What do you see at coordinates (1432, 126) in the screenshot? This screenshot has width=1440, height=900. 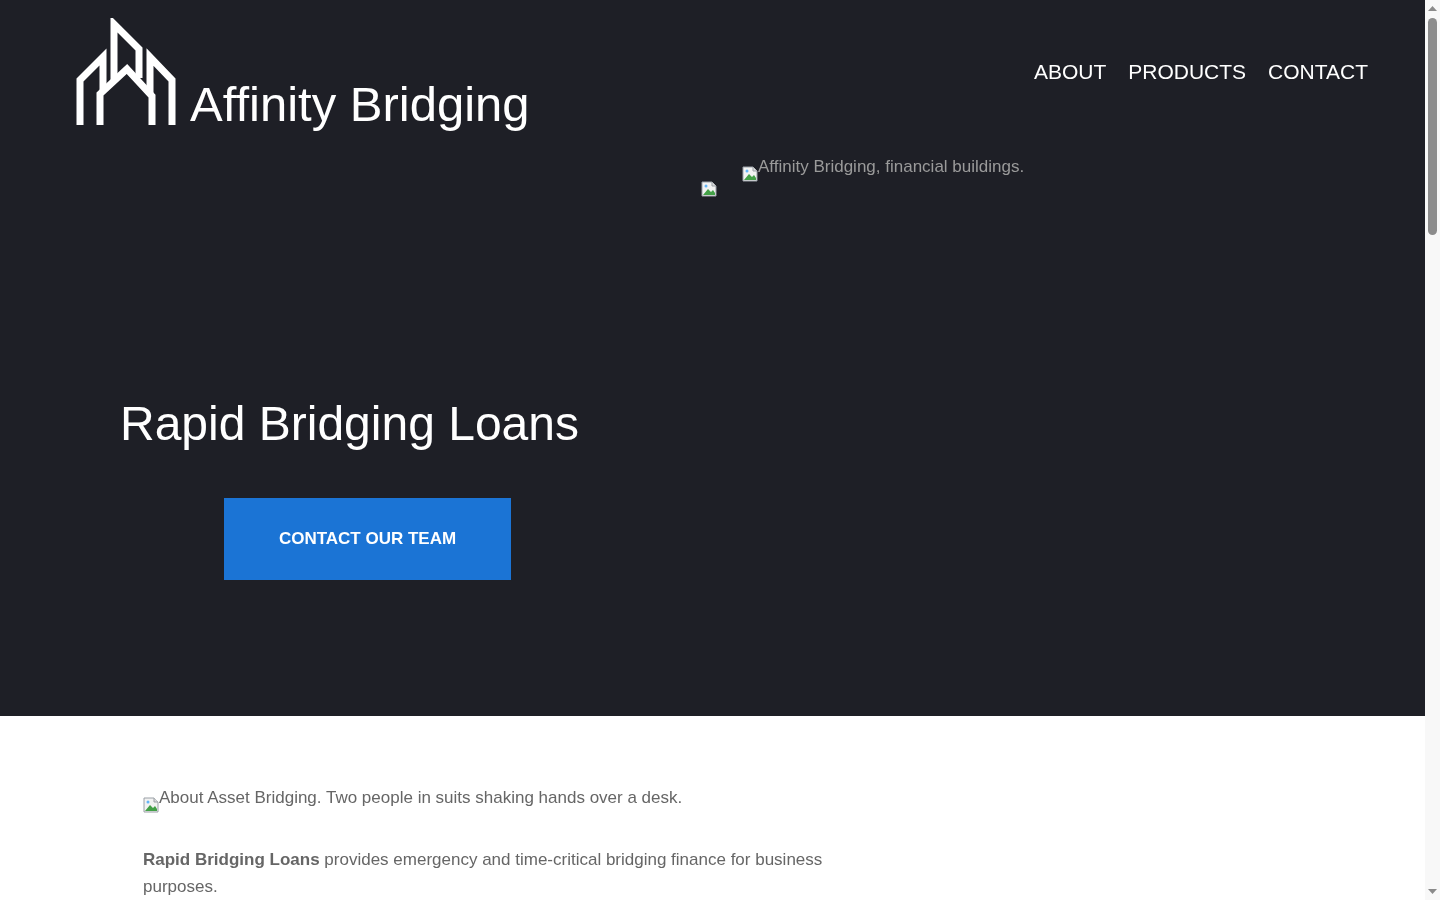 I see `scrollbar-thumb` at bounding box center [1432, 126].